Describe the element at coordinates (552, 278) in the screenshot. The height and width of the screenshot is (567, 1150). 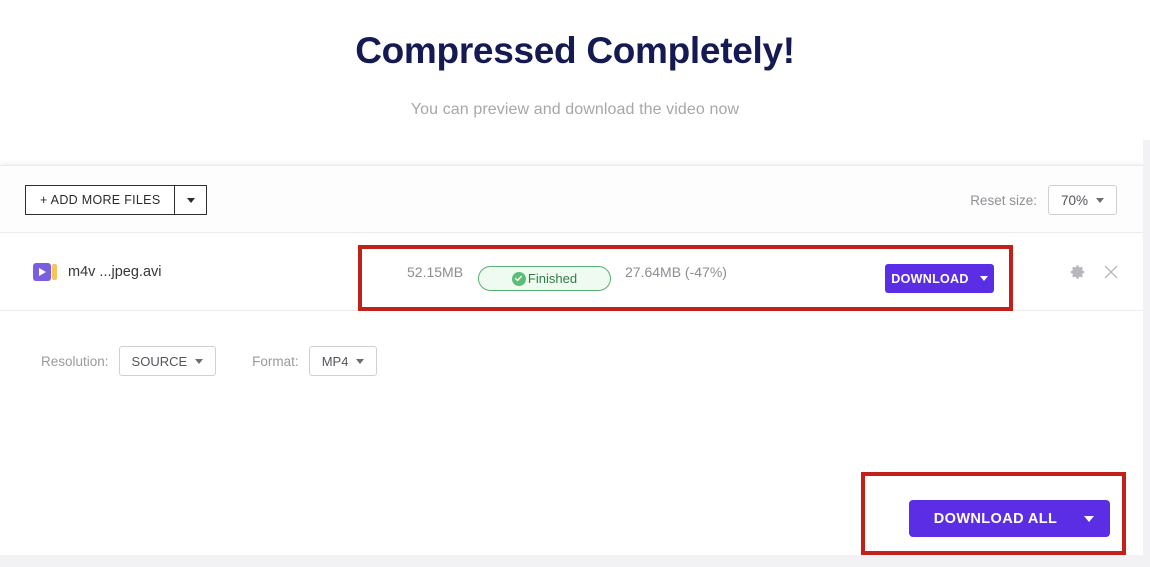
I see `status-label: Finished` at that location.